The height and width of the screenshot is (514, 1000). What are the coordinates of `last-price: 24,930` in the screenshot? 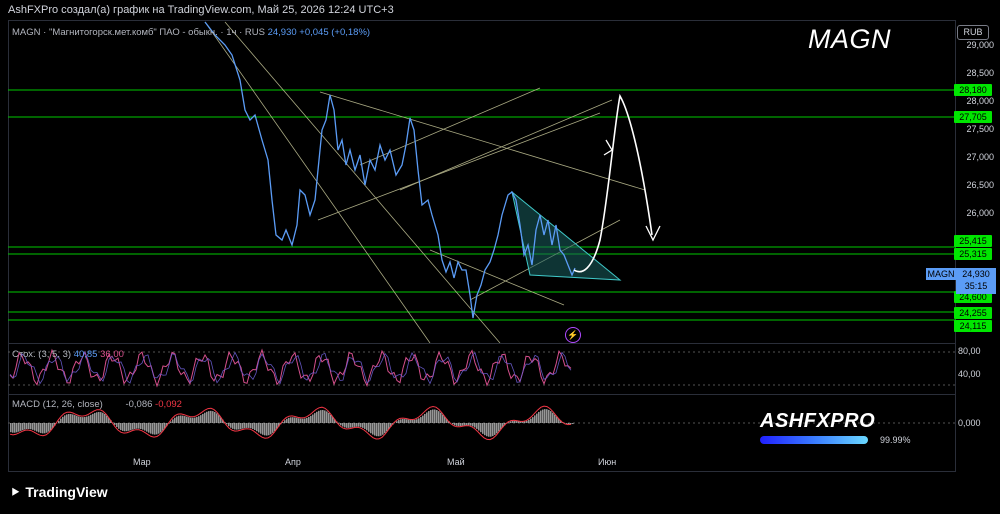 It's located at (282, 32).